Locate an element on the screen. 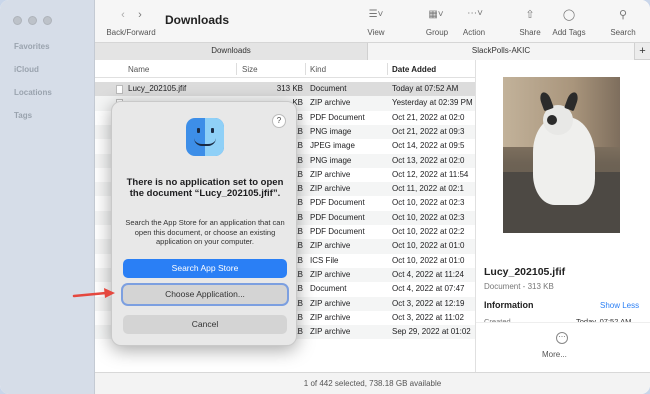  list-view-icon: ☰˅ is located at coordinates (376, 14).